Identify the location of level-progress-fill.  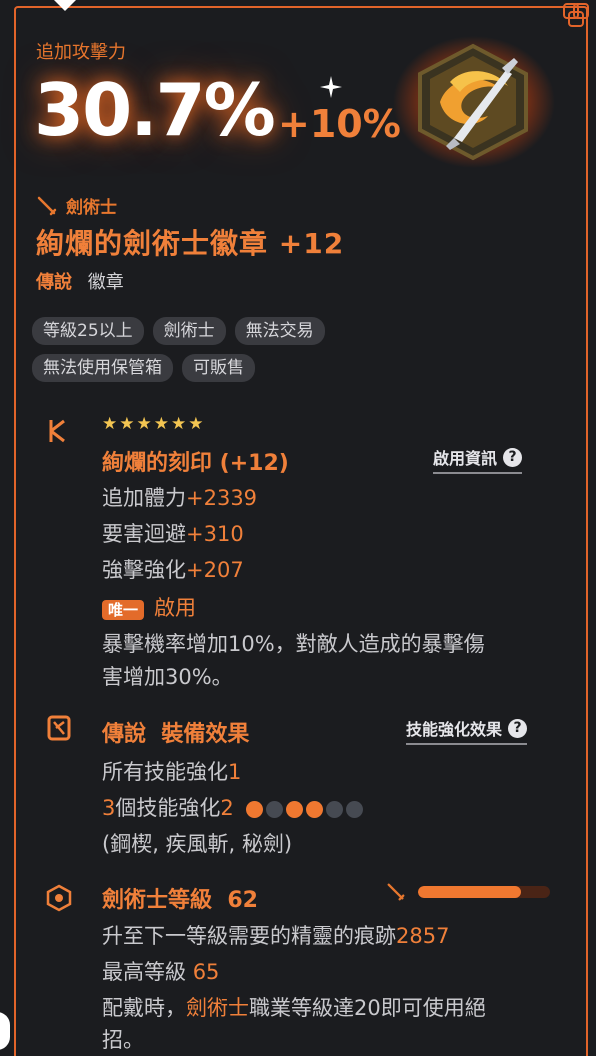
(469, 892).